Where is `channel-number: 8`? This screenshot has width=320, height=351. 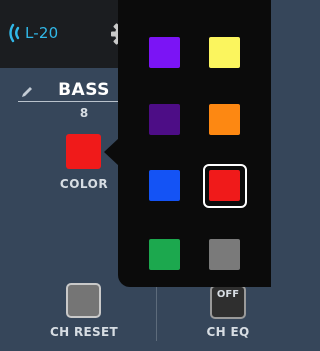 channel-number: 8 is located at coordinates (84, 113).